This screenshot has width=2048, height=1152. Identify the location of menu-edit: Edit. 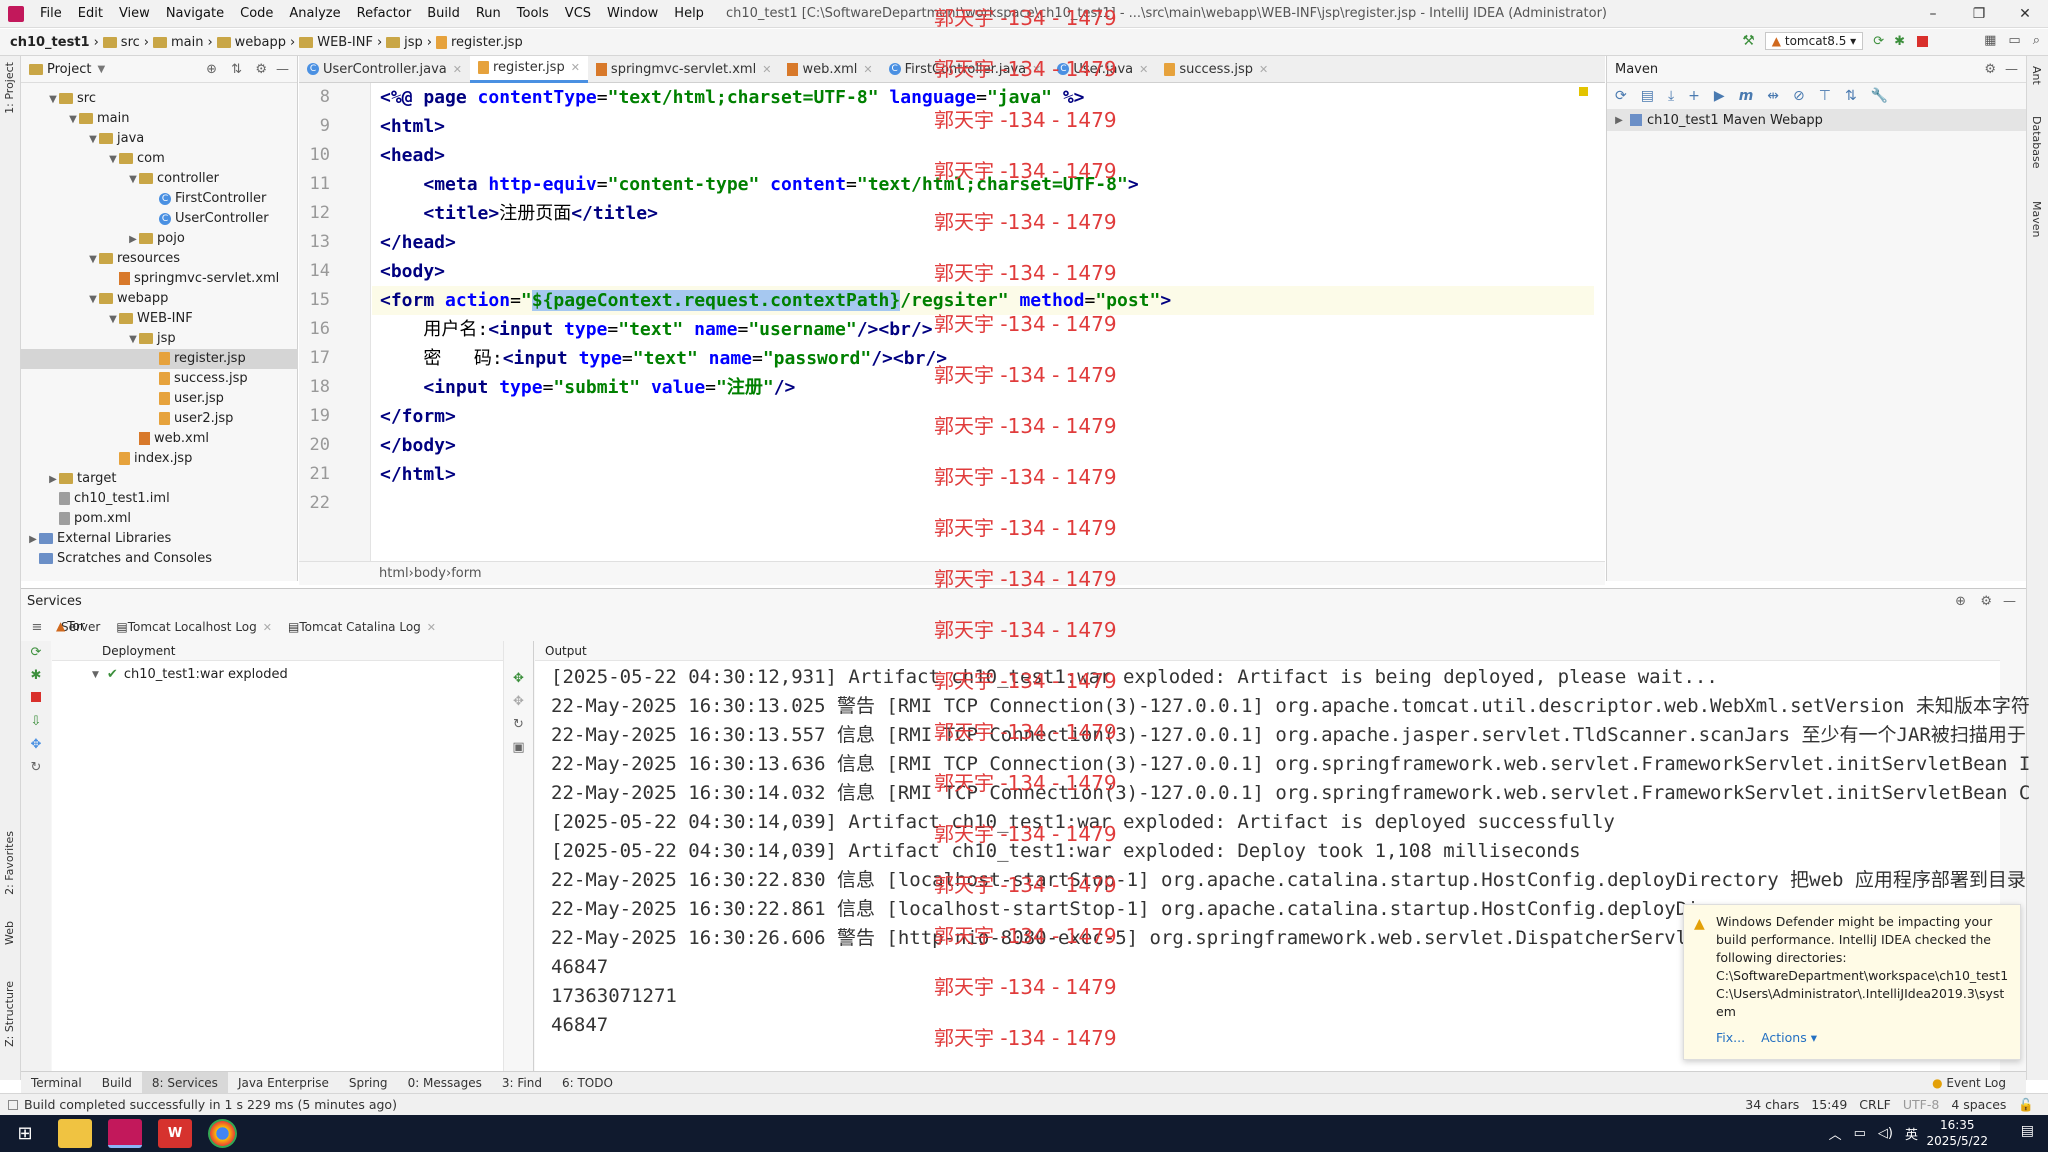
(90, 14).